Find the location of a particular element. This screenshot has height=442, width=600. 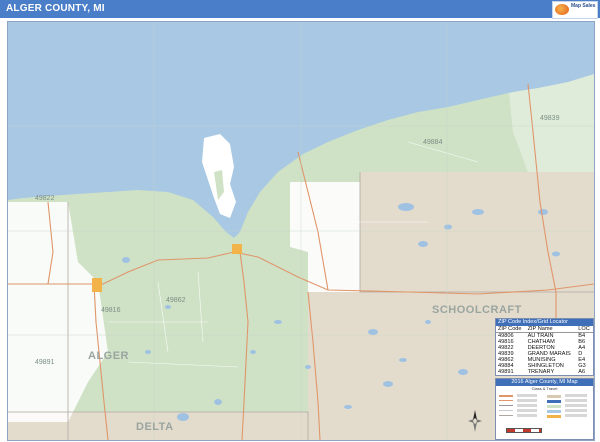

title-bar: ALGER COUNTY, MI Map Sales is located at coordinates (300, 9).